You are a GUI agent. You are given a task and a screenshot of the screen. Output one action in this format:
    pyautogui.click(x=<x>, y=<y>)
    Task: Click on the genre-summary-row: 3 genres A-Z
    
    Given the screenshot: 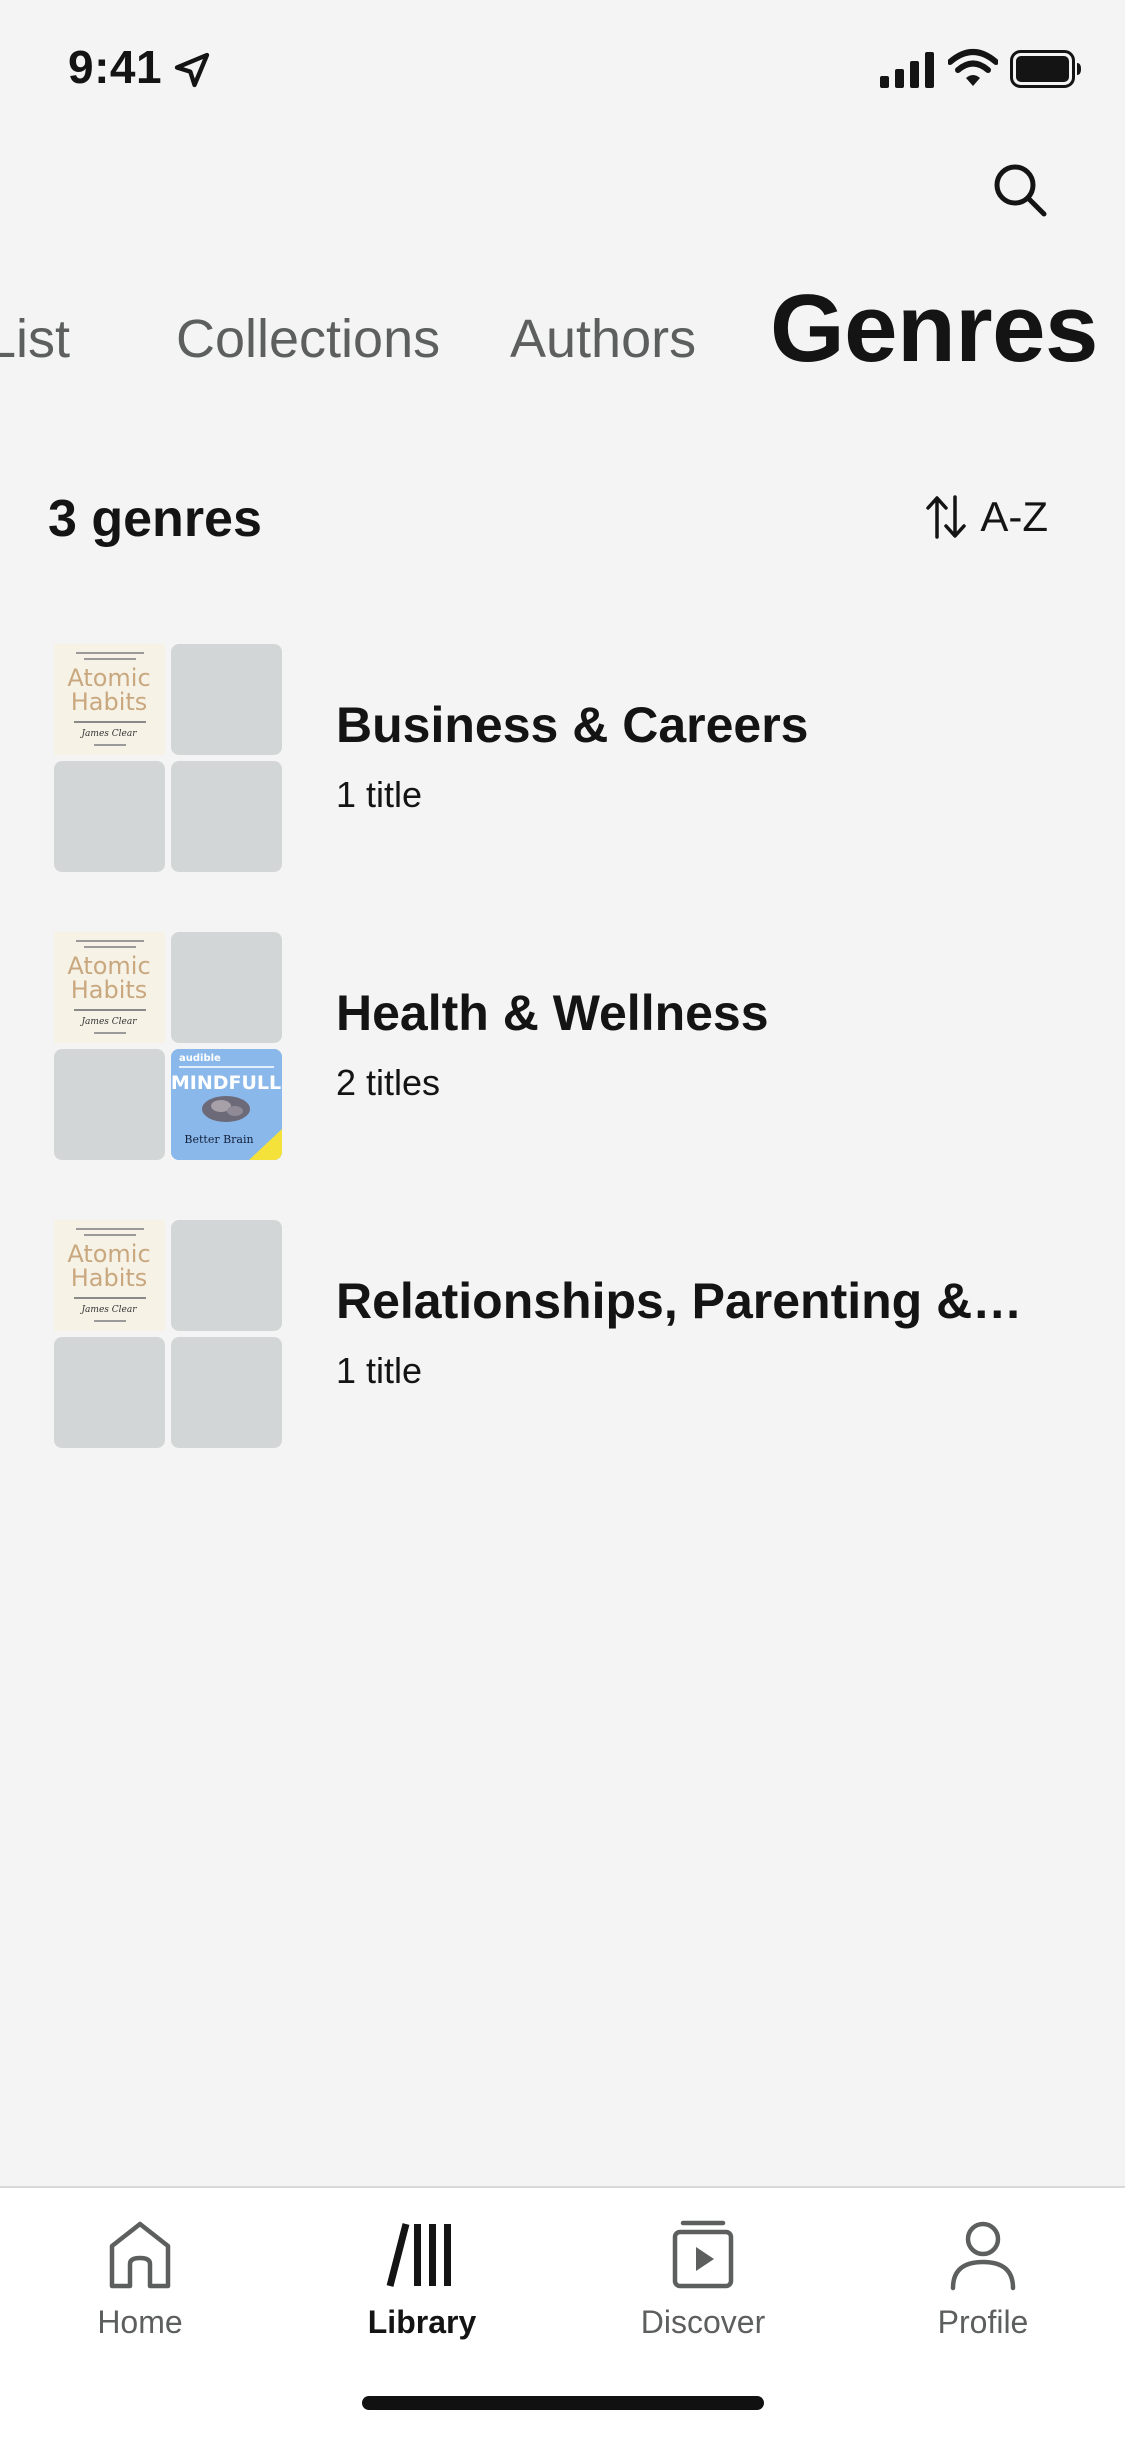 What is the action you would take?
    pyautogui.click(x=563, y=520)
    